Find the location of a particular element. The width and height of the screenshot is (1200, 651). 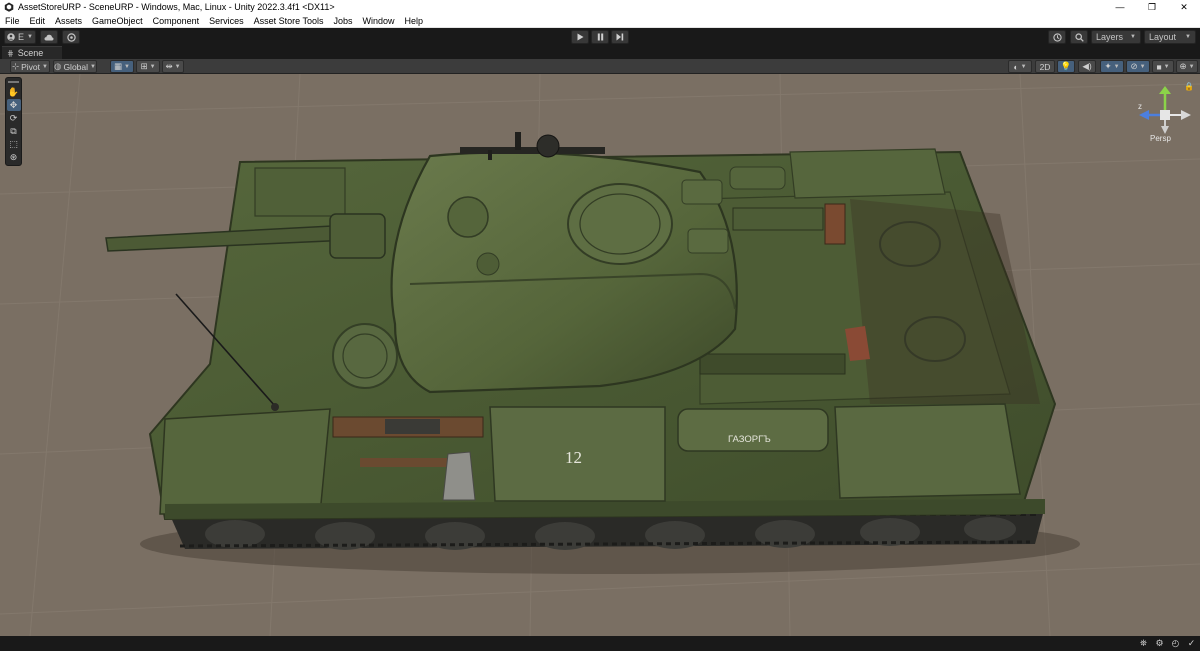

step-icon is located at coordinates (620, 37).